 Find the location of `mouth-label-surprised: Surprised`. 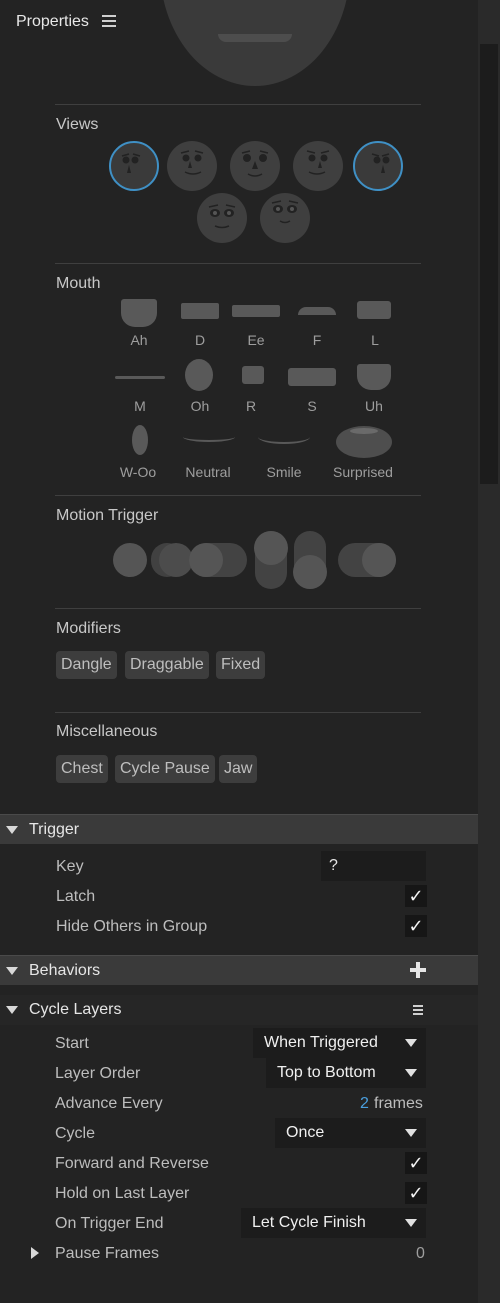

mouth-label-surprised: Surprised is located at coordinates (363, 472).